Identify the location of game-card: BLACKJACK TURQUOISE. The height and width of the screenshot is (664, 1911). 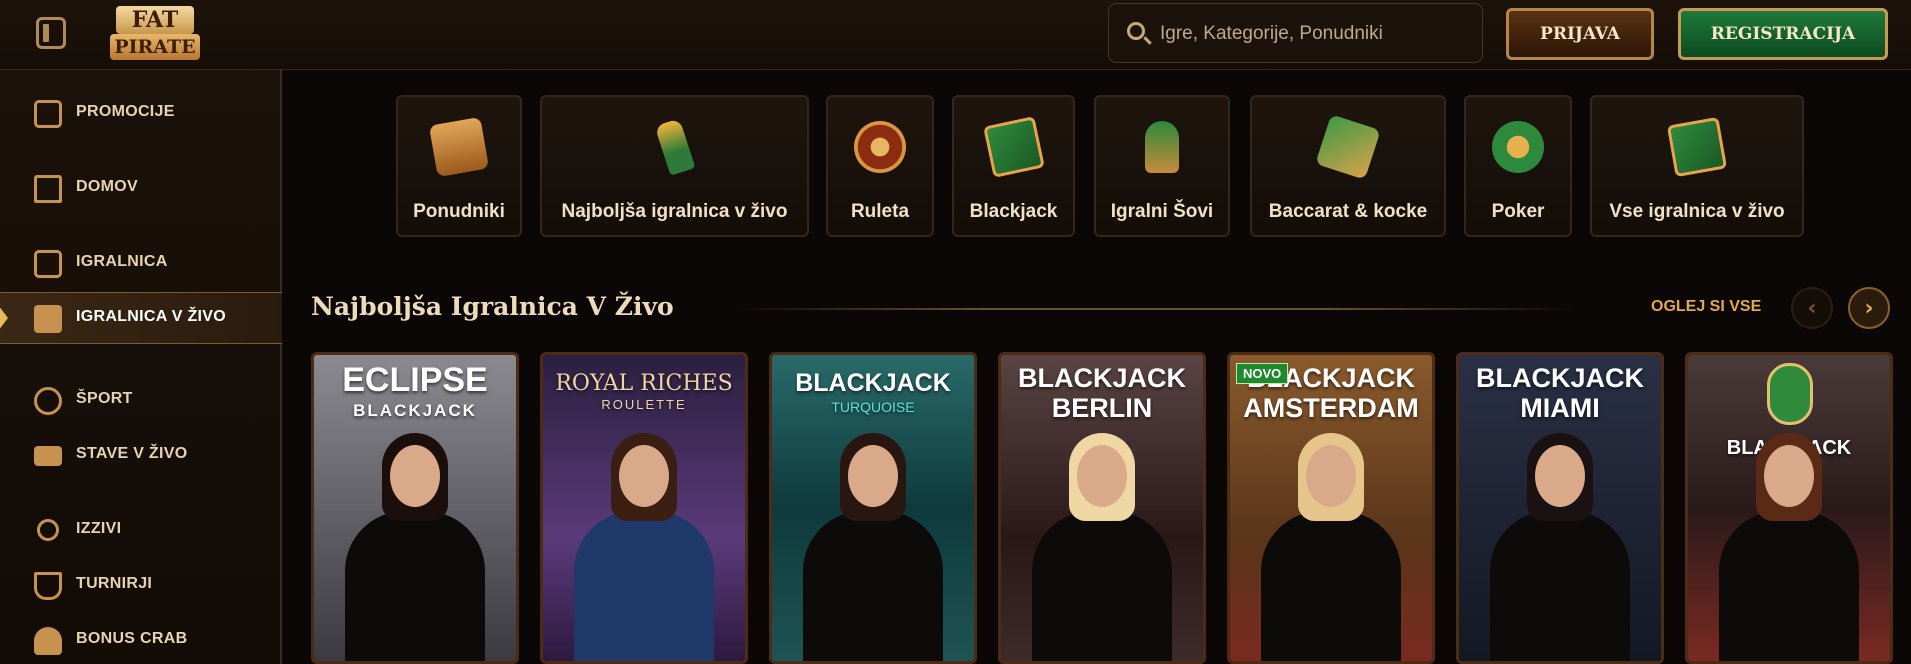
(873, 508).